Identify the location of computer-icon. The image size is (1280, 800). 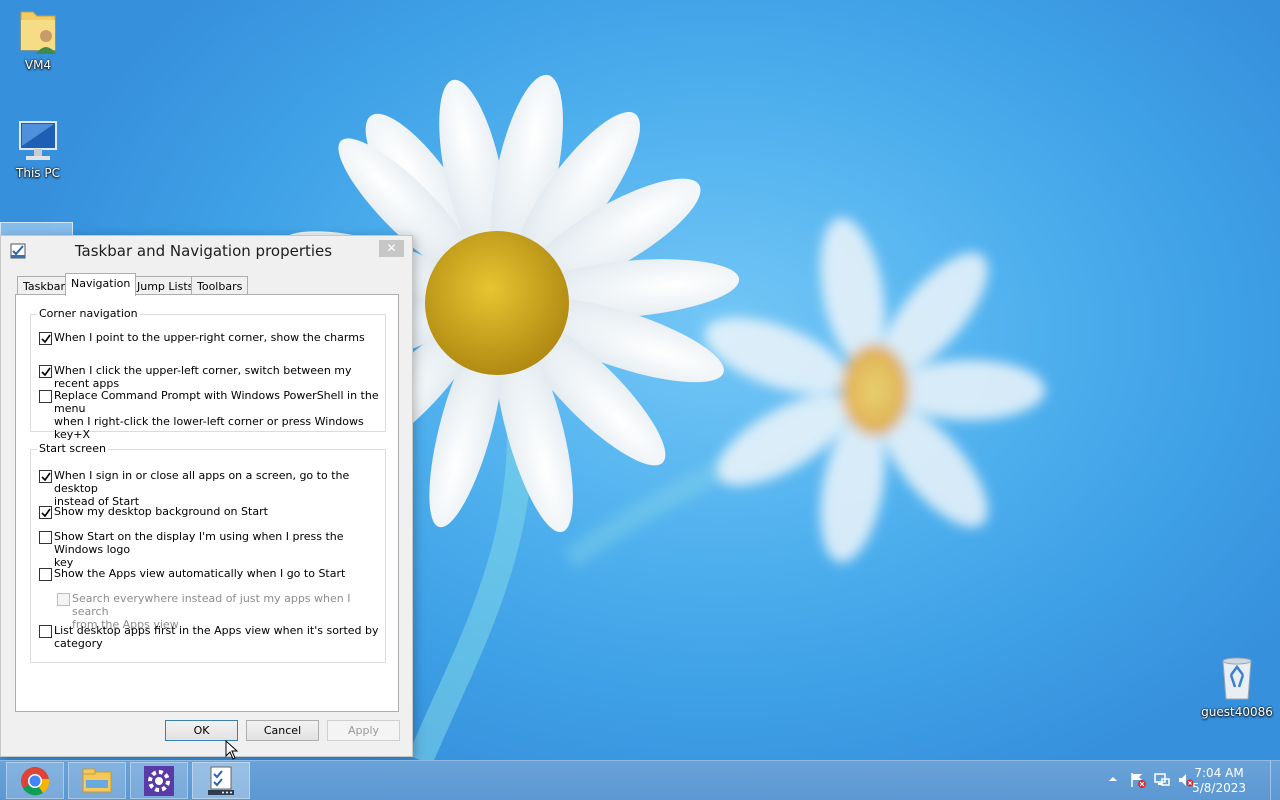
(38, 140).